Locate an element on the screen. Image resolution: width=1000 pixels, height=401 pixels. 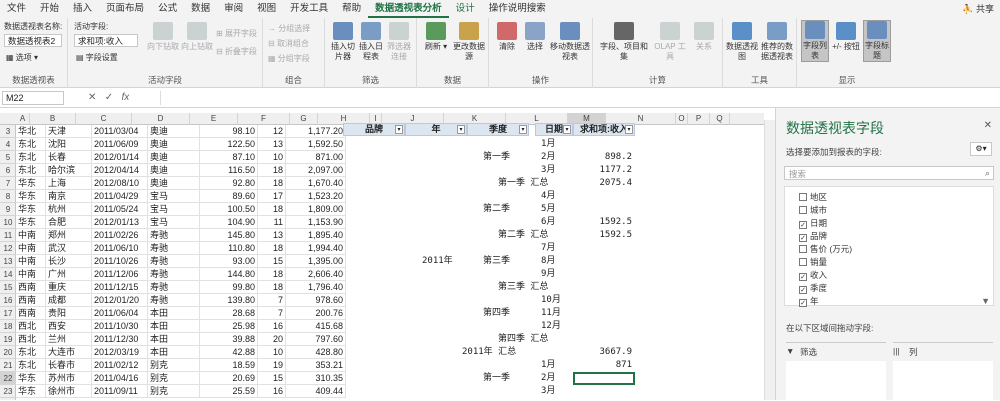
cell-e: 145.80 is located at coordinates (229, 235).